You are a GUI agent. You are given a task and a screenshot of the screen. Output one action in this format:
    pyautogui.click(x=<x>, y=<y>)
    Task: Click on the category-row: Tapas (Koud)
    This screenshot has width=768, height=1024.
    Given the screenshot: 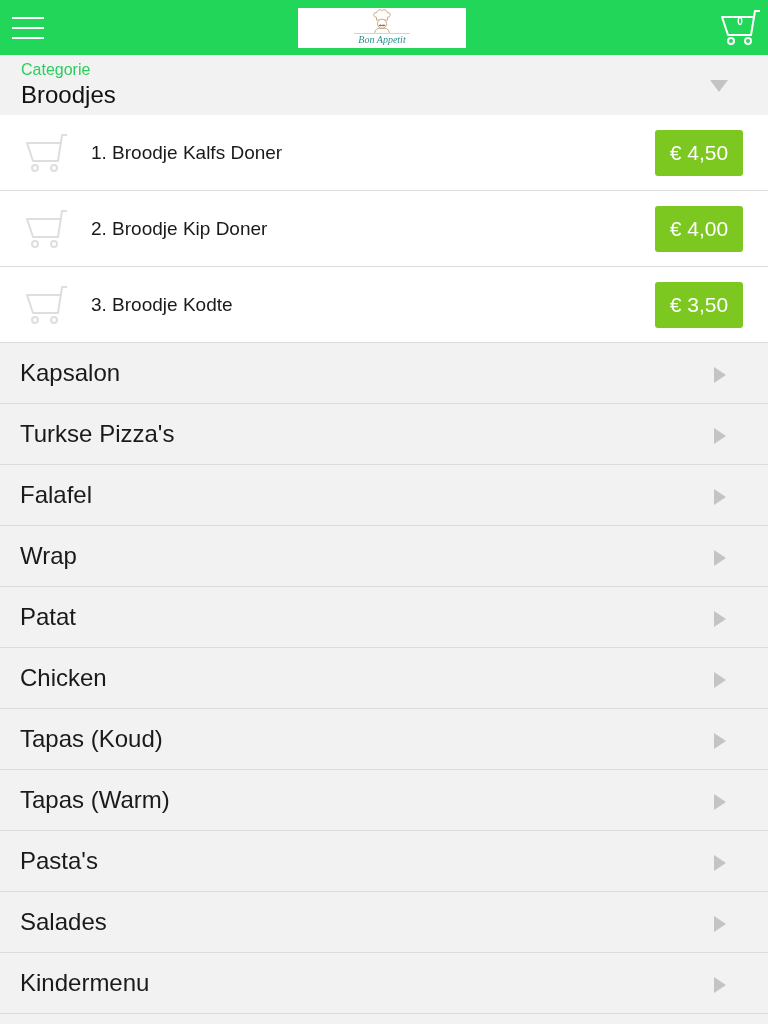 What is the action you would take?
    pyautogui.click(x=384, y=739)
    